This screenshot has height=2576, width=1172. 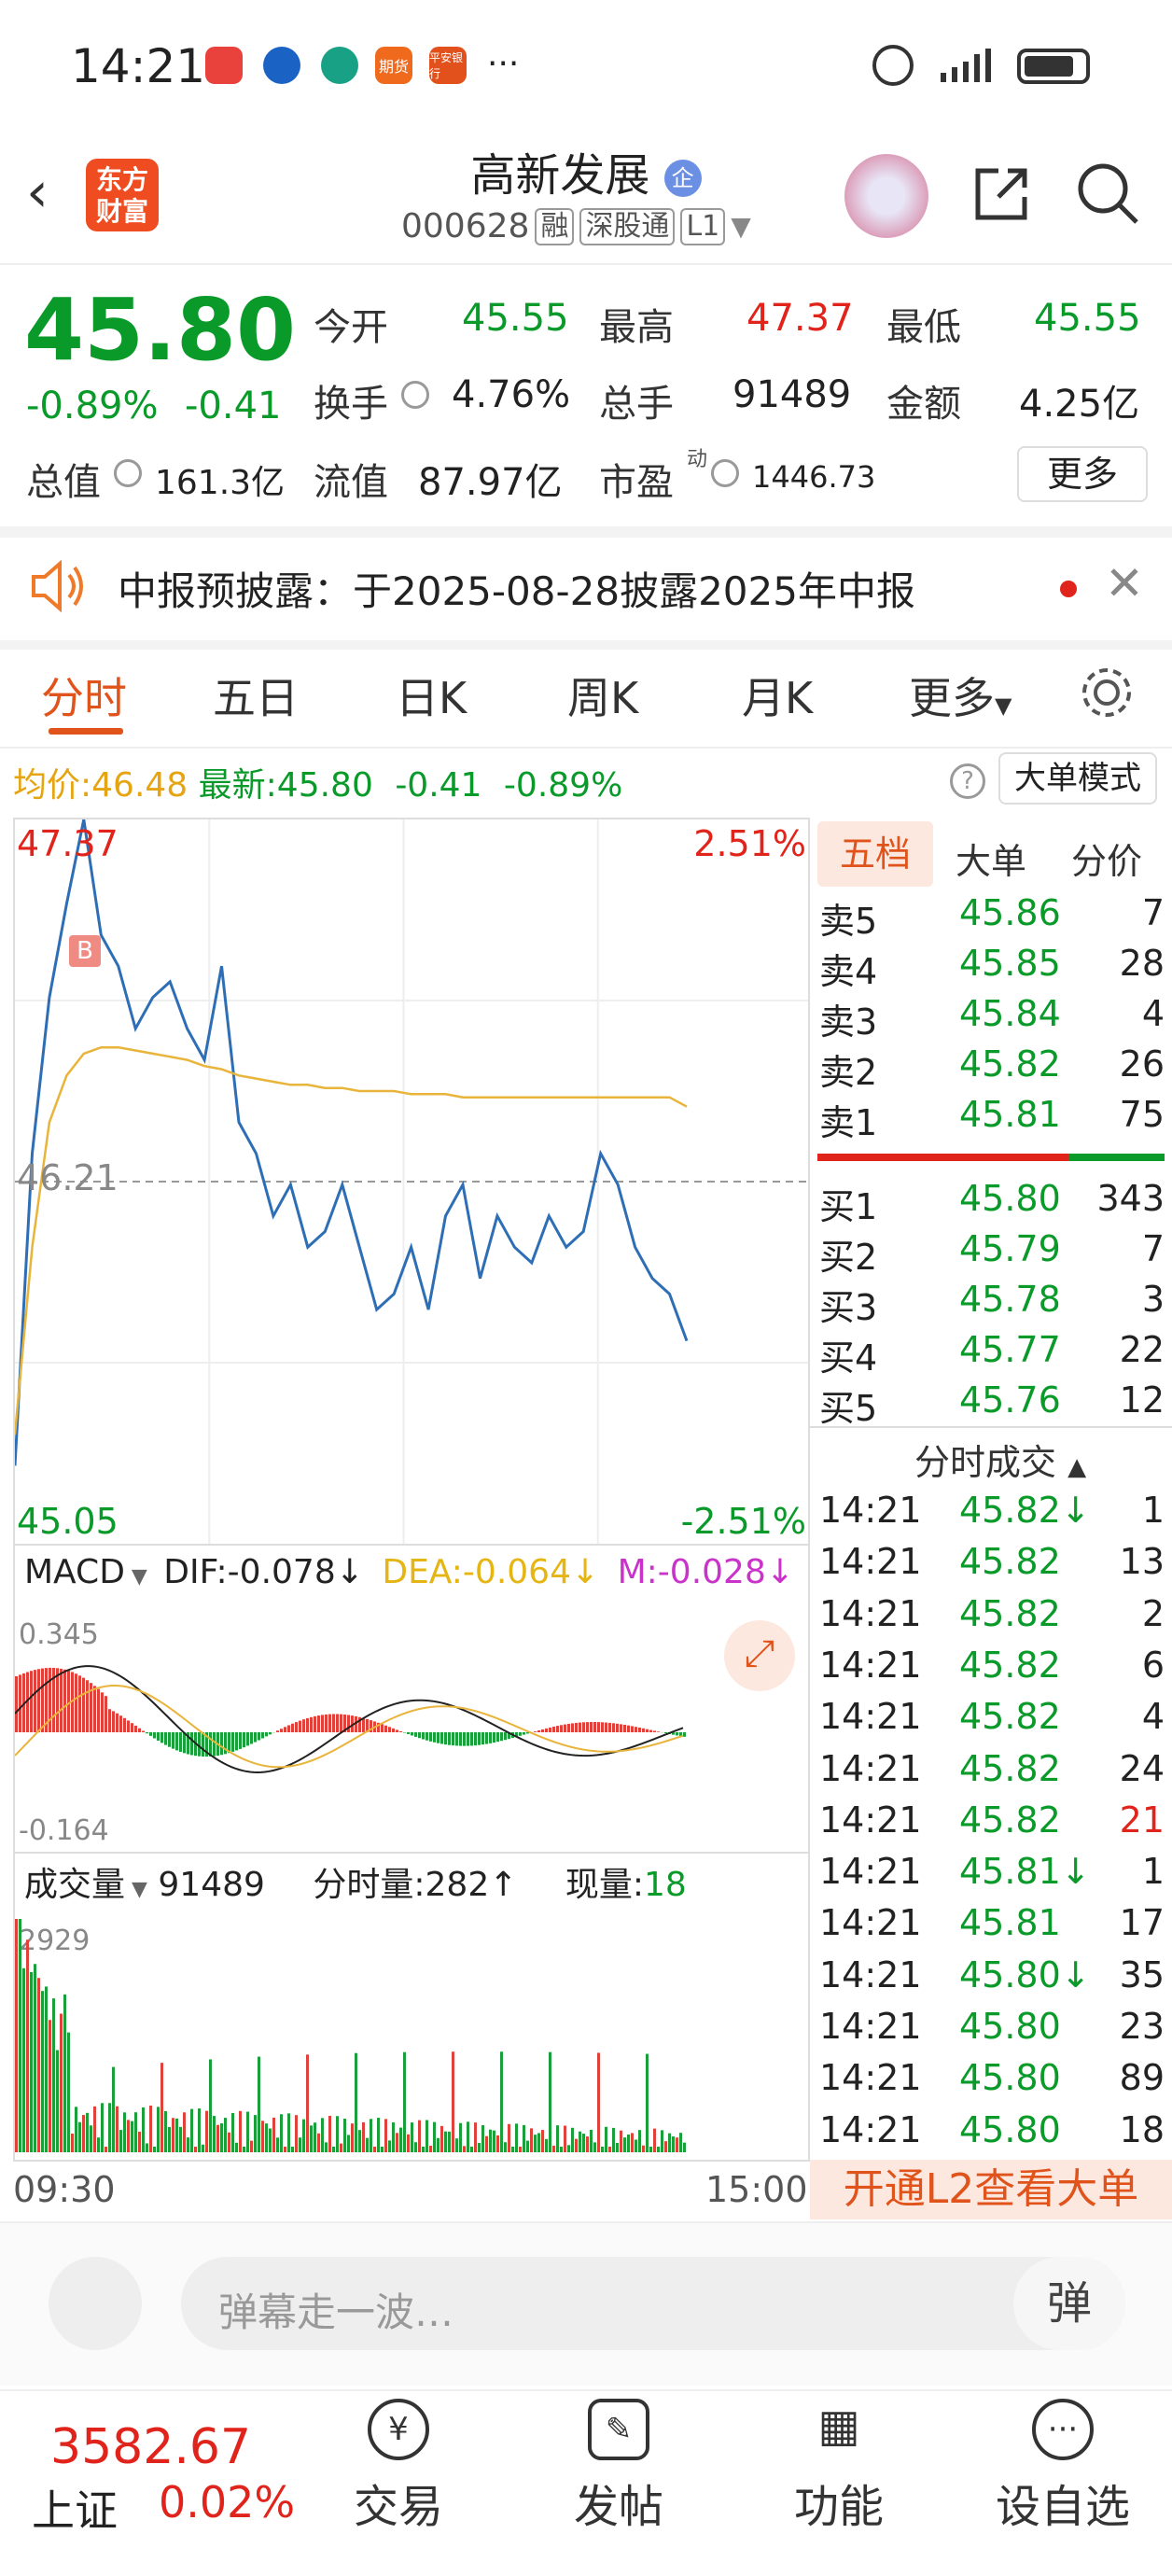 I want to click on help-icon: ?, so click(x=967, y=781).